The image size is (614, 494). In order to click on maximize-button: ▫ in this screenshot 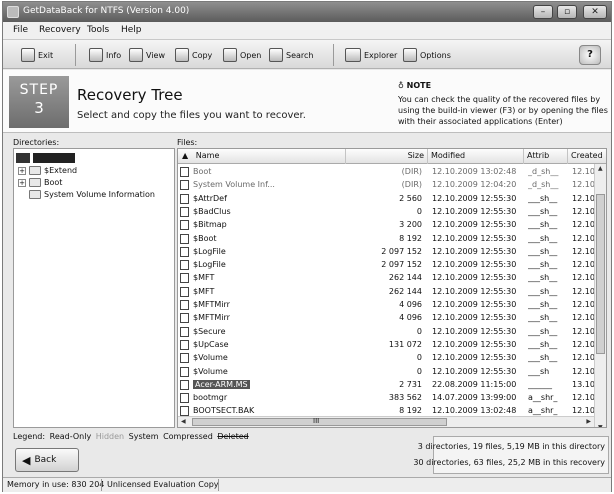, I will do `click(567, 12)`.